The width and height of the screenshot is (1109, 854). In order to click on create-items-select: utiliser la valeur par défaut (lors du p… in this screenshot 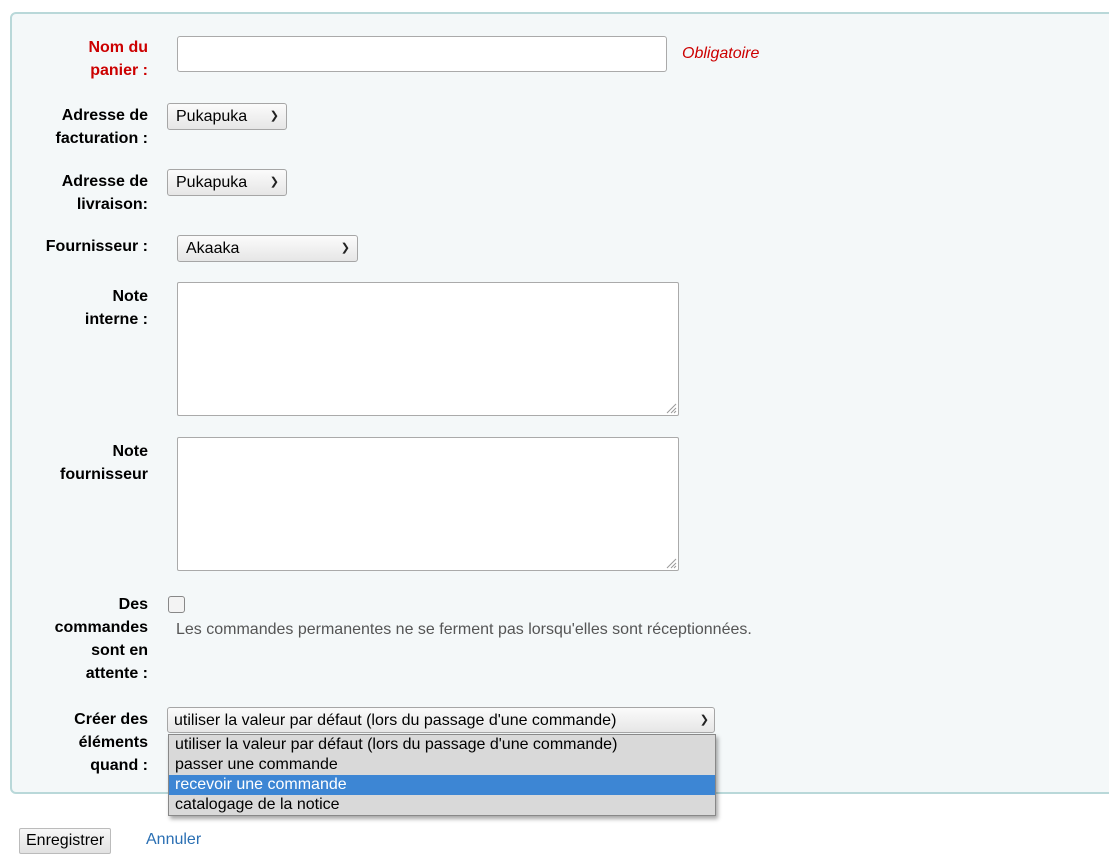, I will do `click(441, 720)`.